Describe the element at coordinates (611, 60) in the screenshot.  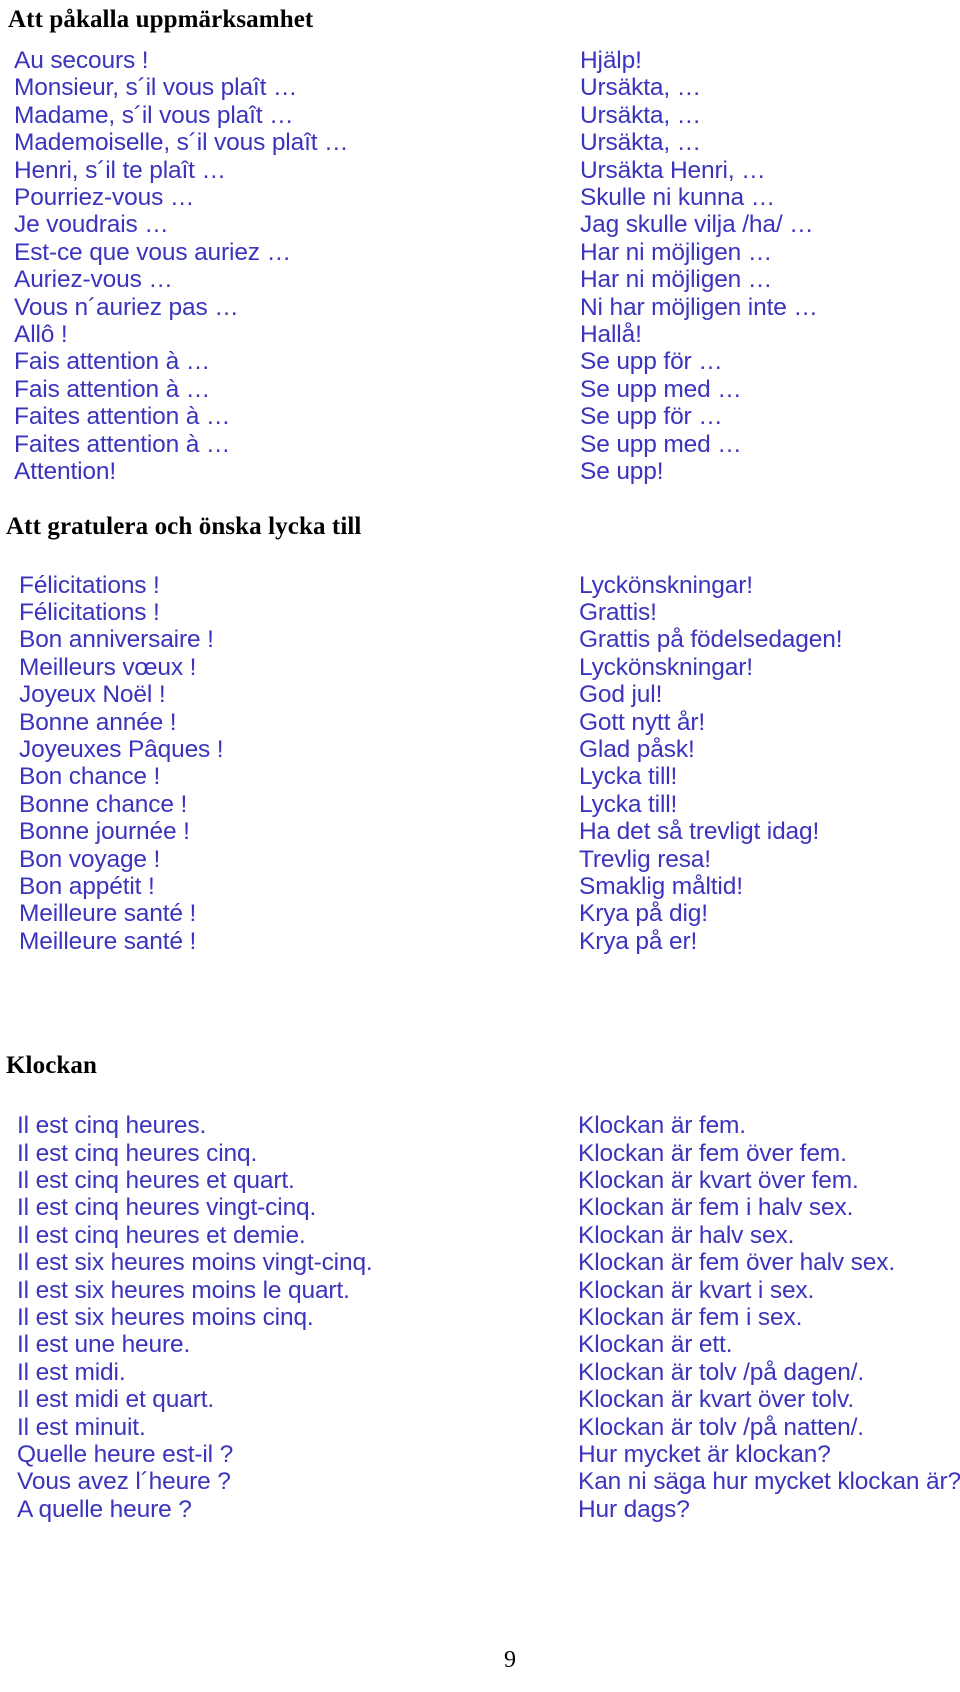
I see `list-item: Hjälp!` at that location.